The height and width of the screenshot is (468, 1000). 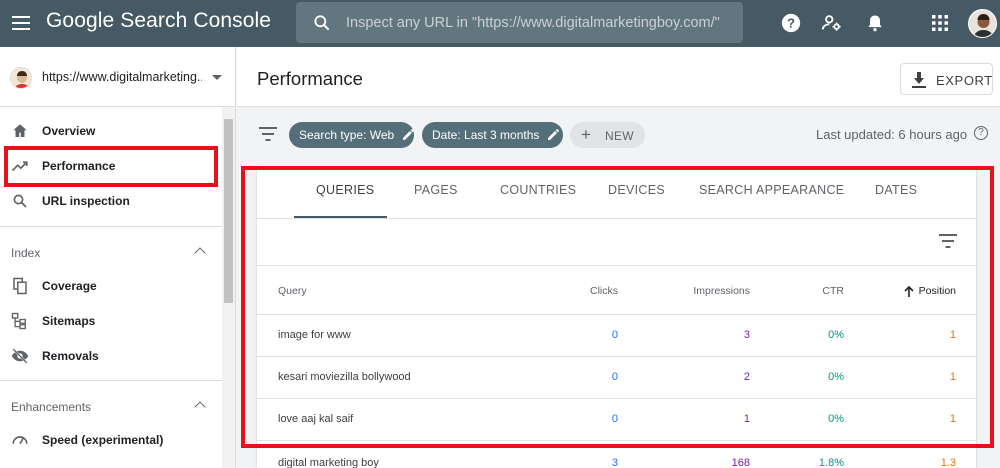 I want to click on table-row: love aaj kal saif 0 1 0% 1, so click(x=616, y=420).